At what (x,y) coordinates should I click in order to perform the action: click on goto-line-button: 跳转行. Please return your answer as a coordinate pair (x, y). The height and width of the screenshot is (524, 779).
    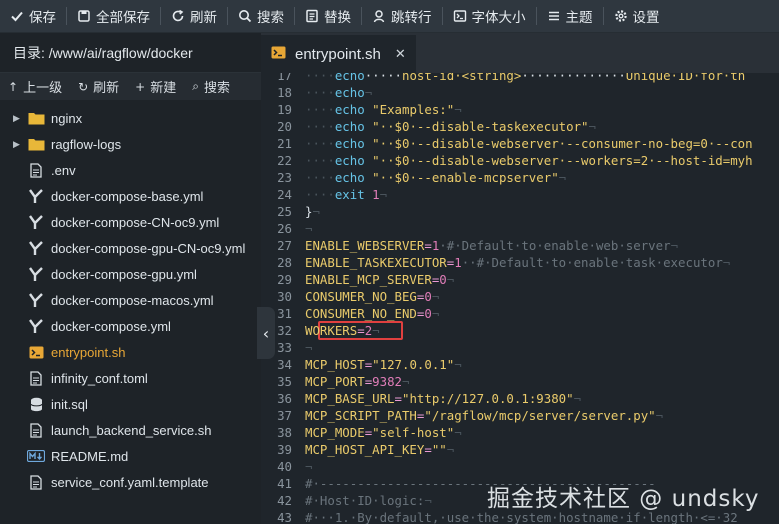
    Looking at the image, I should click on (402, 16).